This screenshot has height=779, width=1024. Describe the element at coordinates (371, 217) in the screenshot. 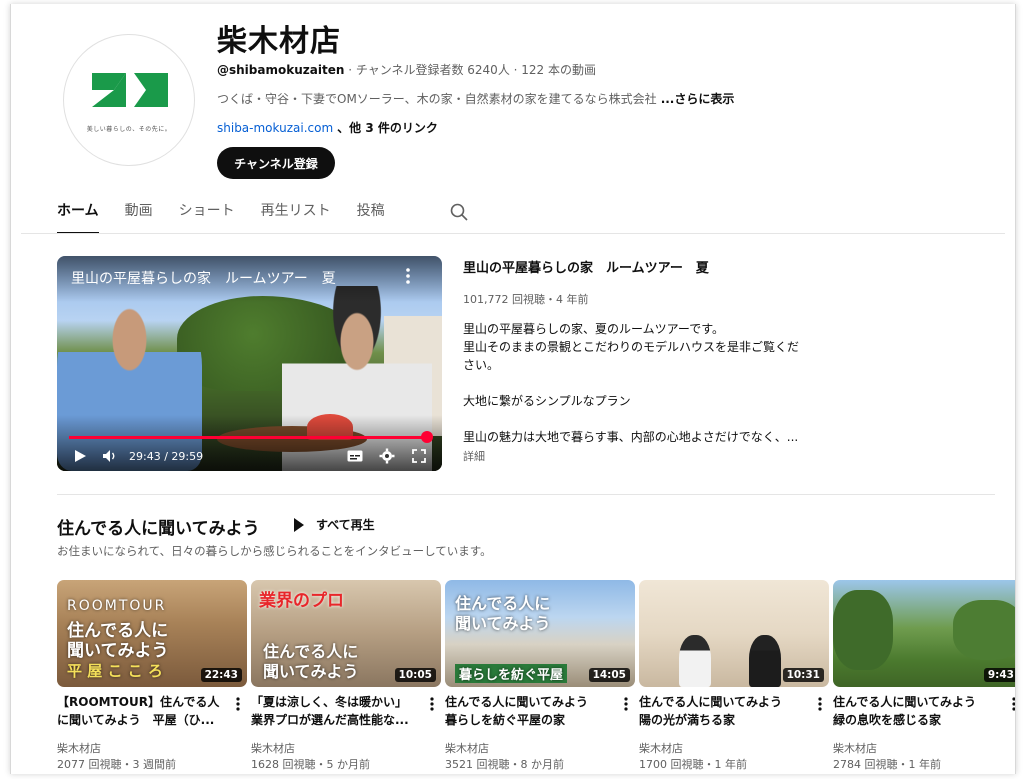

I see `tab-posts: 投稿` at that location.